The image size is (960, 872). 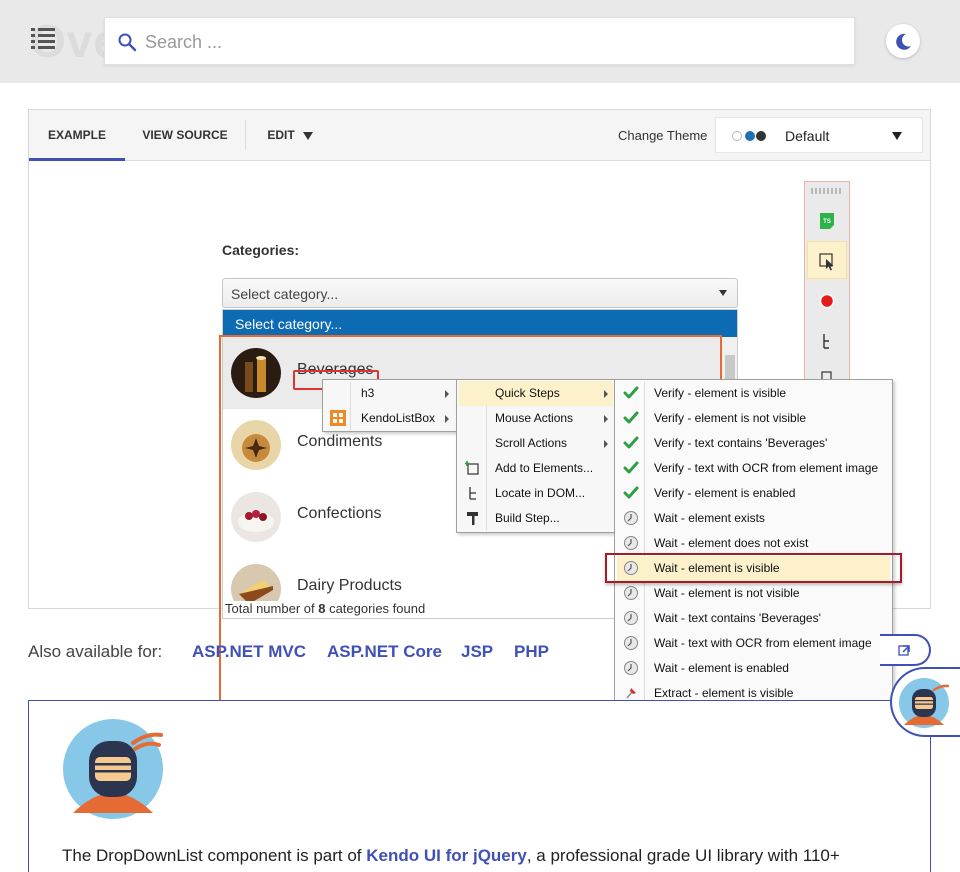 What do you see at coordinates (663, 135) in the screenshot?
I see `change-theme-label: Change Theme` at bounding box center [663, 135].